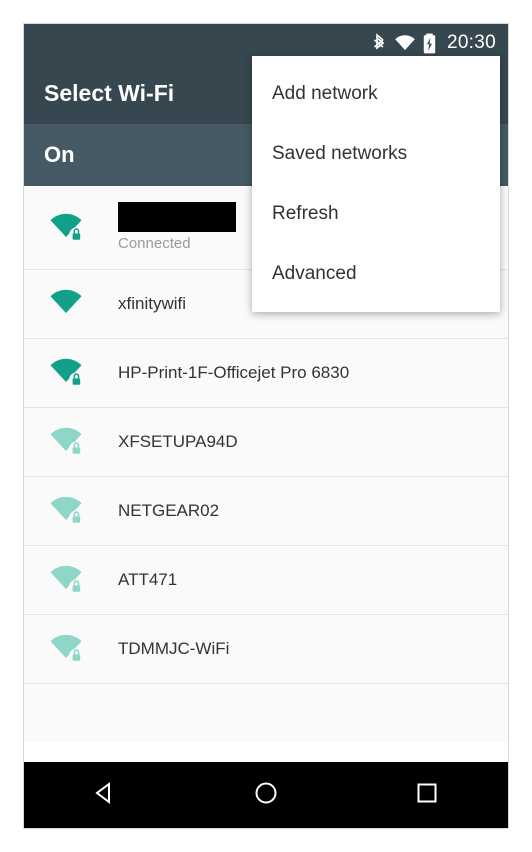  I want to click on recents-square-icon, so click(427, 795).